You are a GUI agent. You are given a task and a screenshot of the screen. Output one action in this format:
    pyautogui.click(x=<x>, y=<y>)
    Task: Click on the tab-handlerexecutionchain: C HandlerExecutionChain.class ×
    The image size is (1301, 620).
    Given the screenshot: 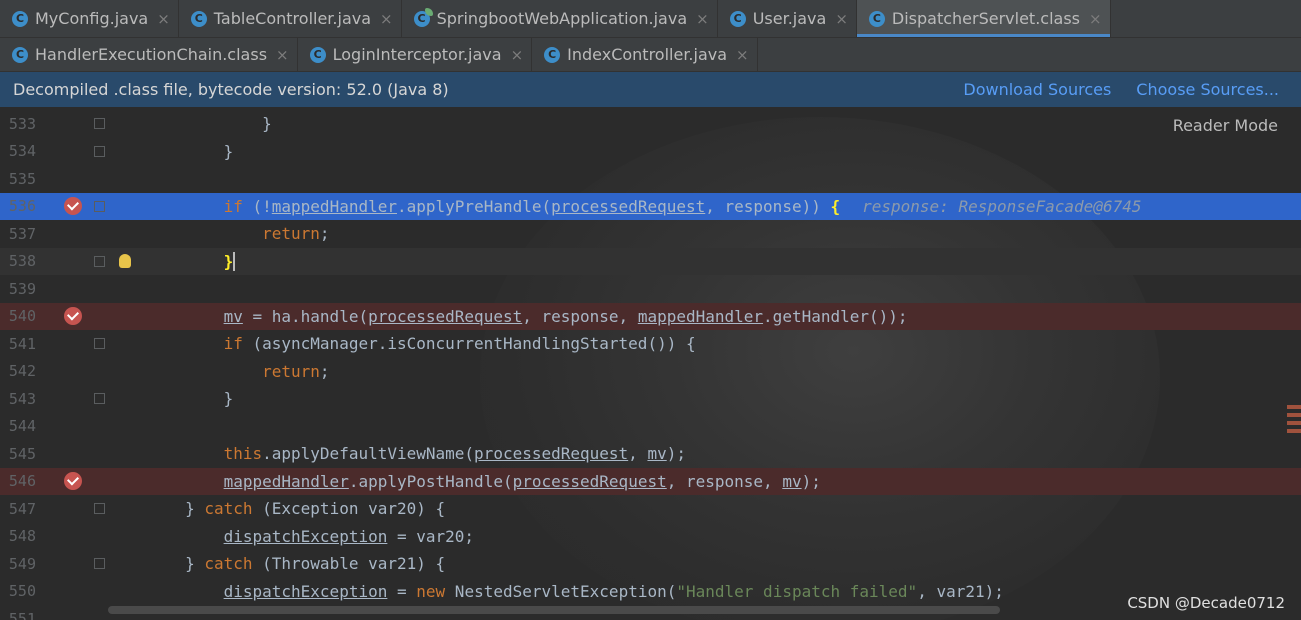 What is the action you would take?
    pyautogui.click(x=149, y=54)
    